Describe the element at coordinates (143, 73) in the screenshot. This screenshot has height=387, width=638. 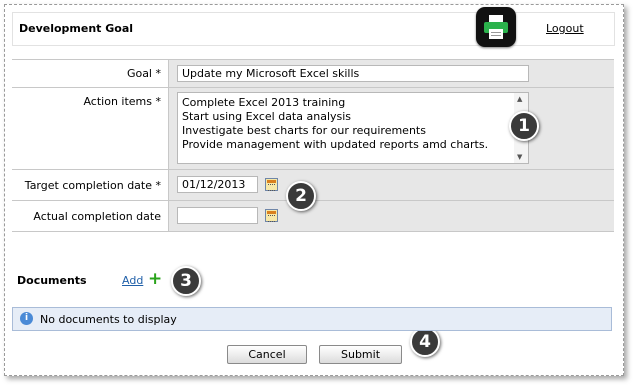
I see `goal-label: Goal *` at that location.